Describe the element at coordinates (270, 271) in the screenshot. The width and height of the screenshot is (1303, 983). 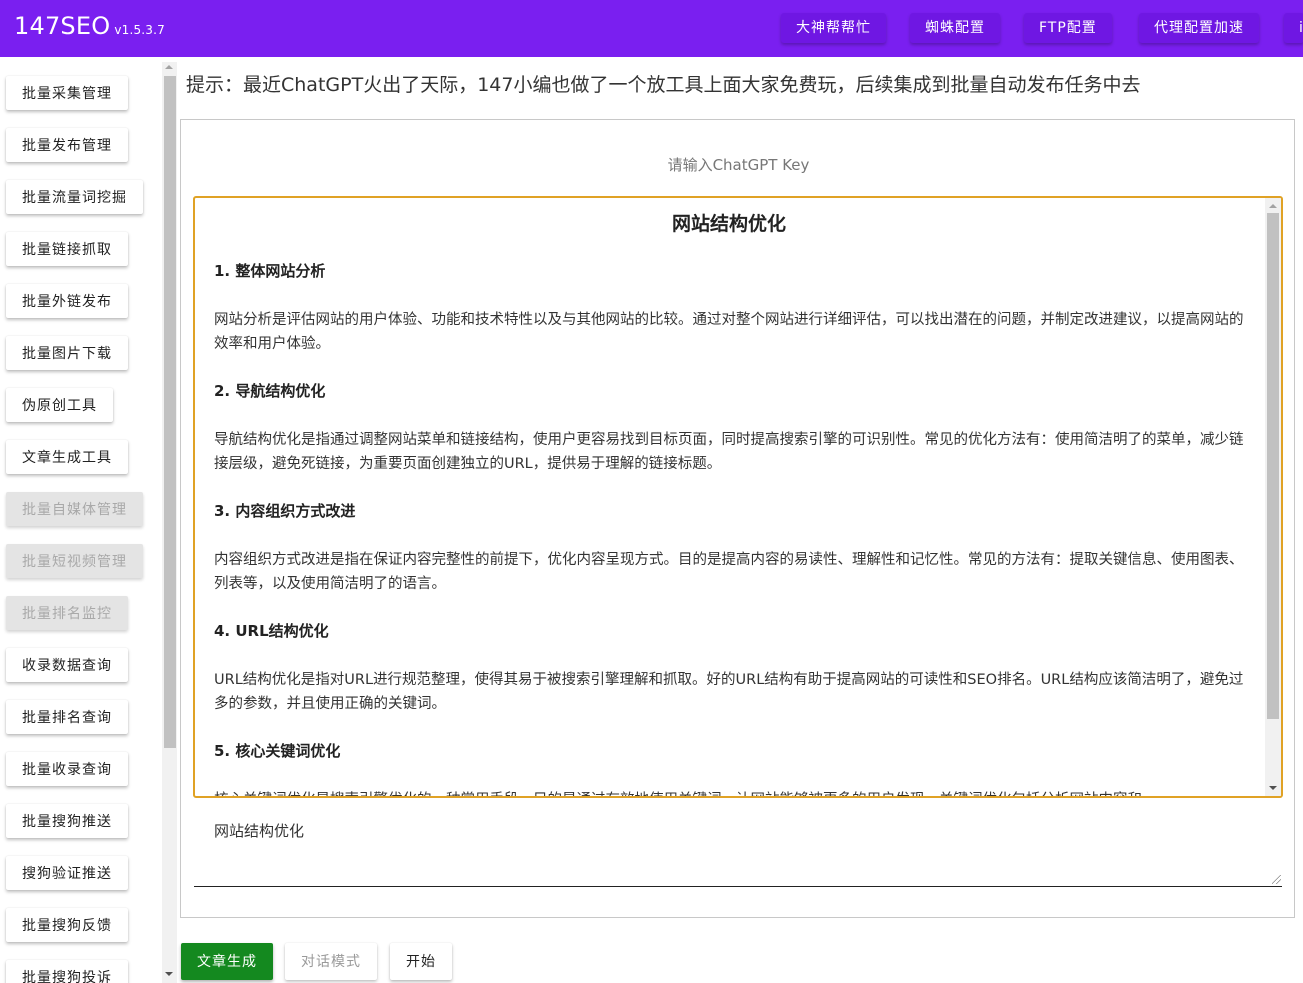
I see `section-heading: 1. 整体网站分析` at that location.